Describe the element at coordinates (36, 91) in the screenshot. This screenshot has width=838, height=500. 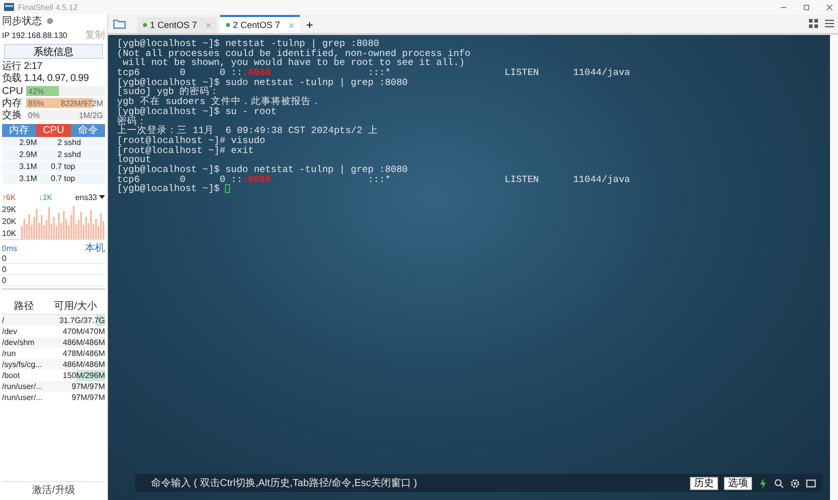
I see `meter-value: 42%` at that location.